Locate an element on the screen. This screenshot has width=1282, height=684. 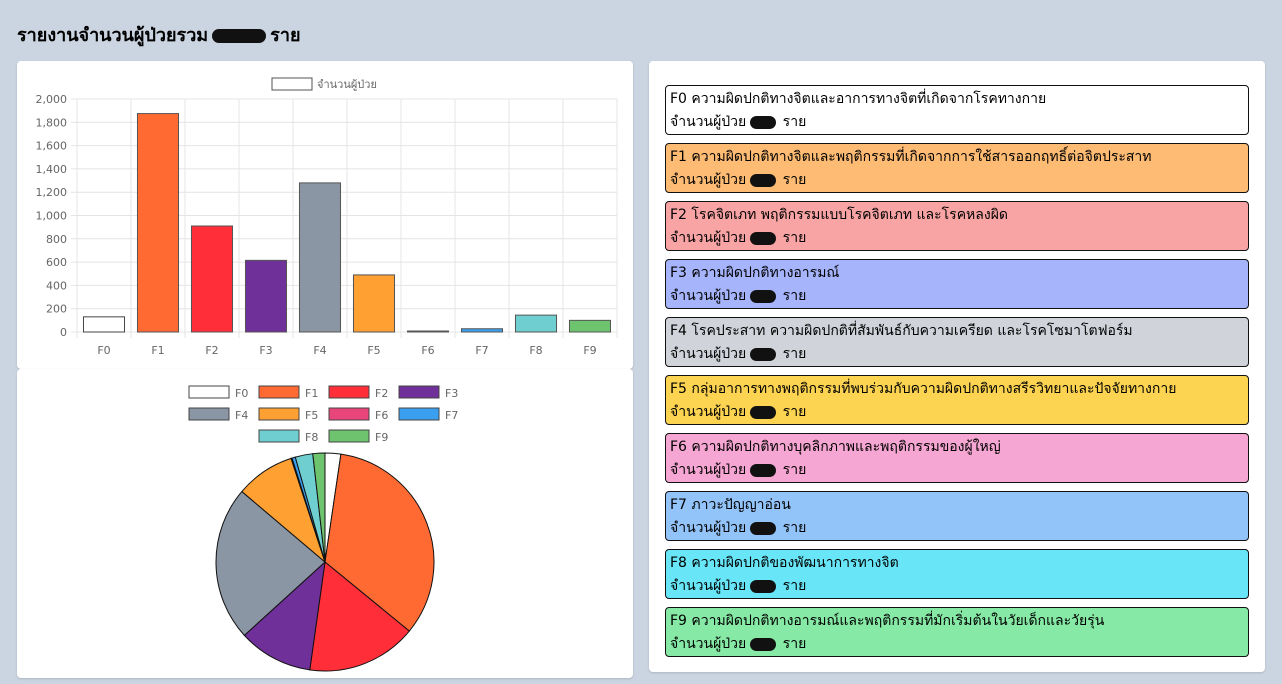
x-tick-label: F7 is located at coordinates (481, 350).